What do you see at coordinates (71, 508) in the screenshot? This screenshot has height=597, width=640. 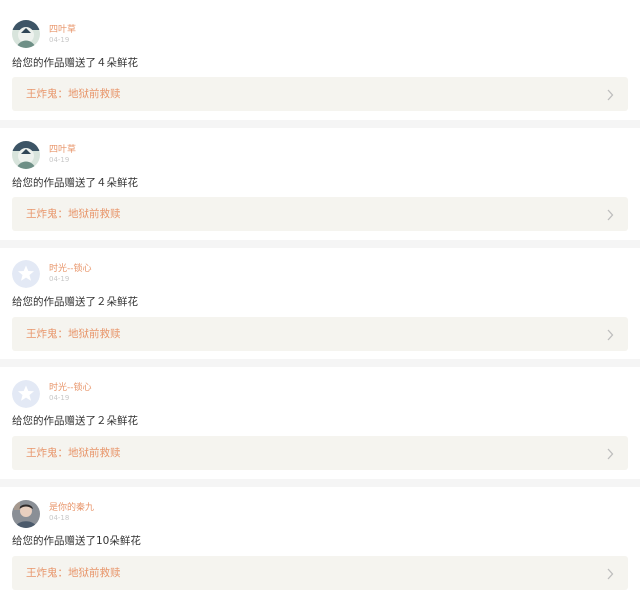 I see `username: 是你的秦九` at bounding box center [71, 508].